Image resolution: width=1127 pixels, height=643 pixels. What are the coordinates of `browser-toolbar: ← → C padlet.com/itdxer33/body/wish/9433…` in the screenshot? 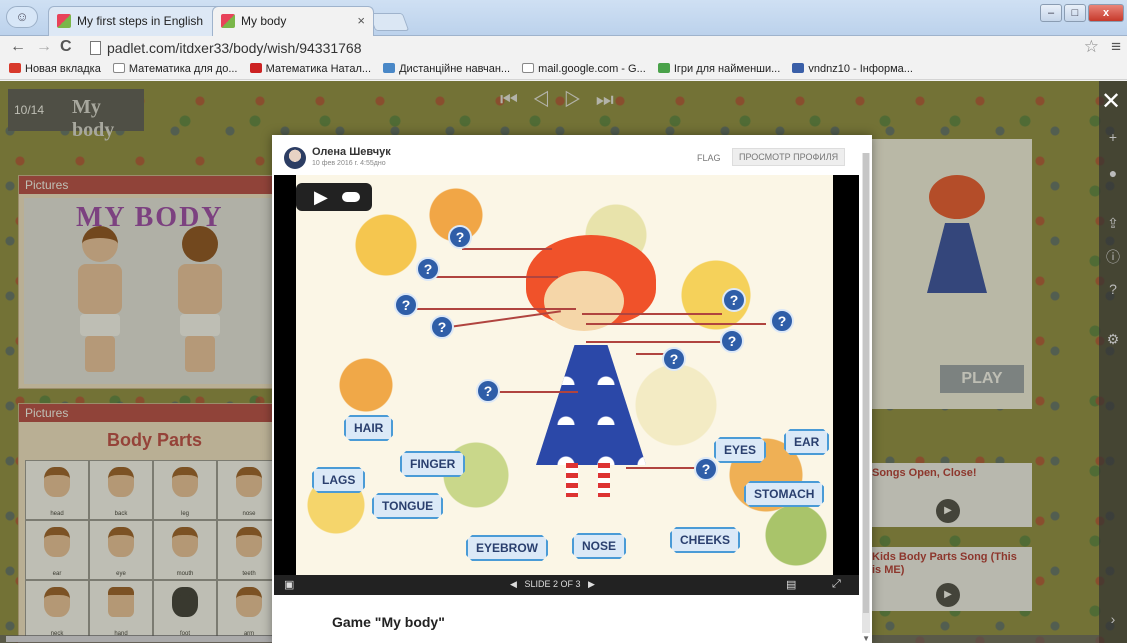 It's located at (563, 48).